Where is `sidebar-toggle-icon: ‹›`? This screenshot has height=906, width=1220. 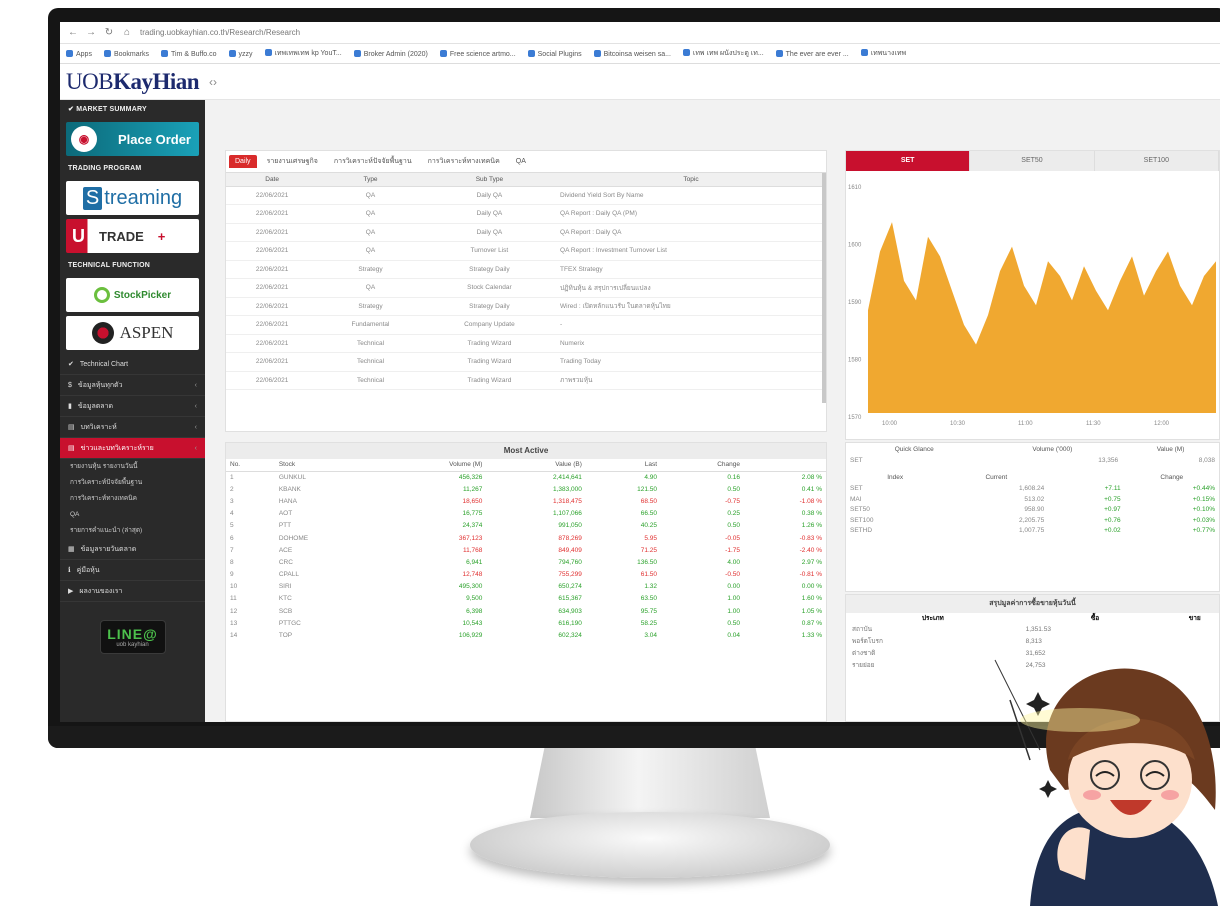
sidebar-toggle-icon: ‹› is located at coordinates (213, 82).